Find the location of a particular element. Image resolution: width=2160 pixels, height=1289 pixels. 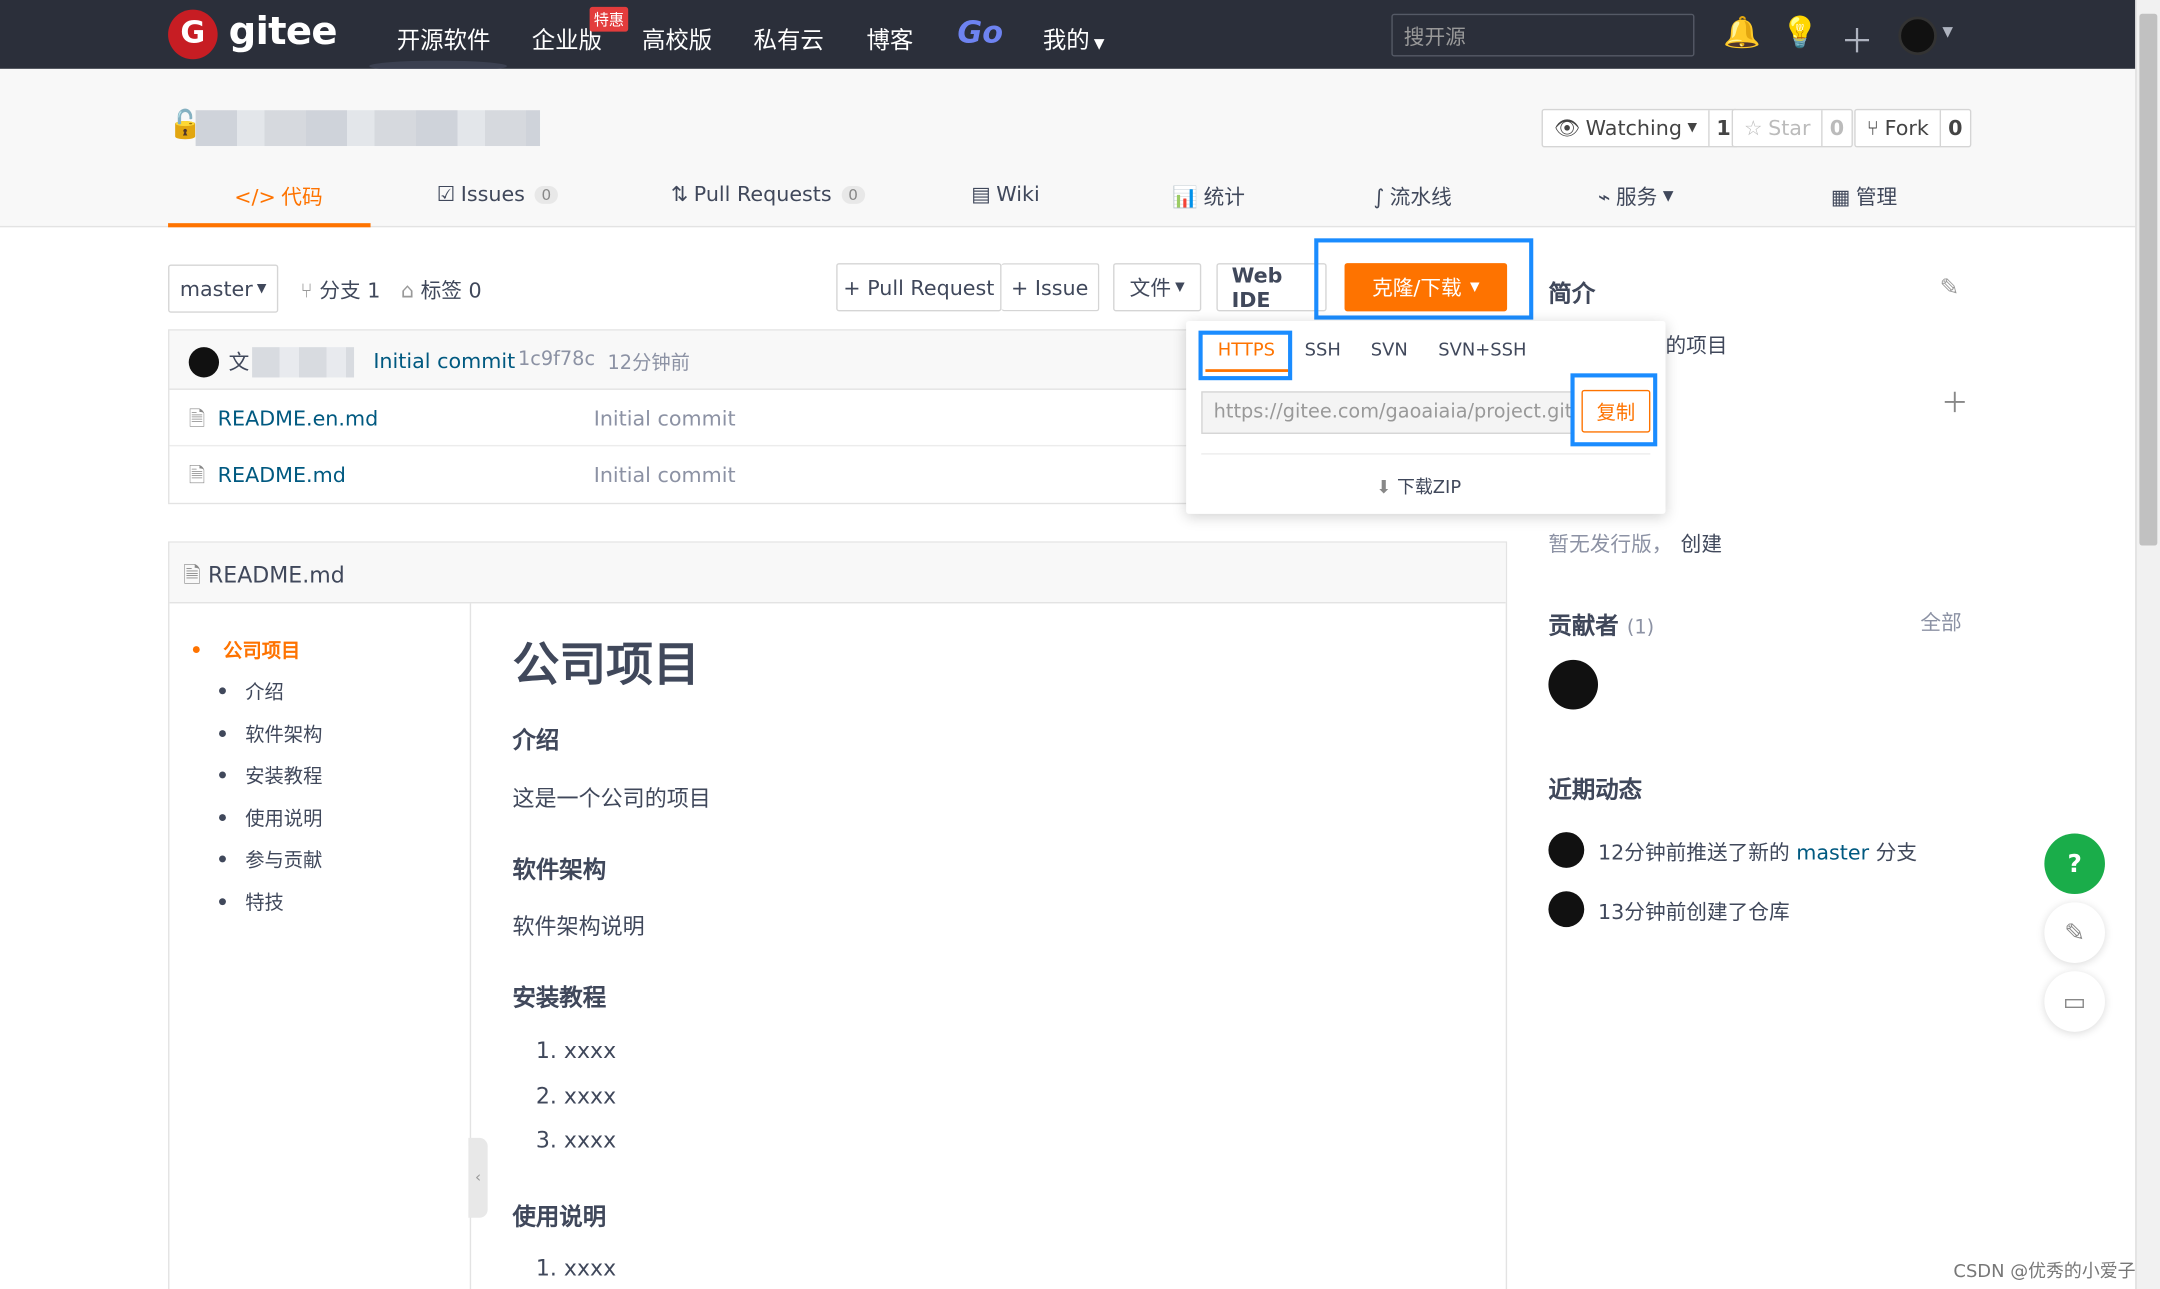

toc-item: 公司项目 is located at coordinates (261, 650).